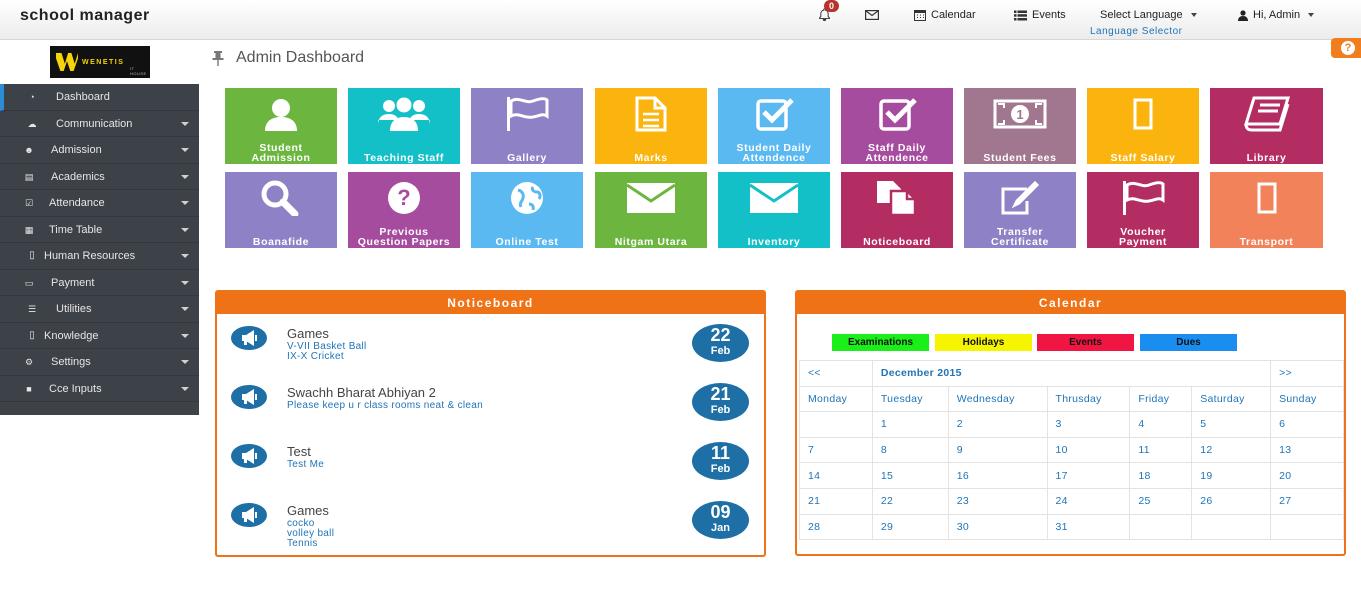  What do you see at coordinates (1161, 475) in the screenshot?
I see `calendar-day-cell: 18` at bounding box center [1161, 475].